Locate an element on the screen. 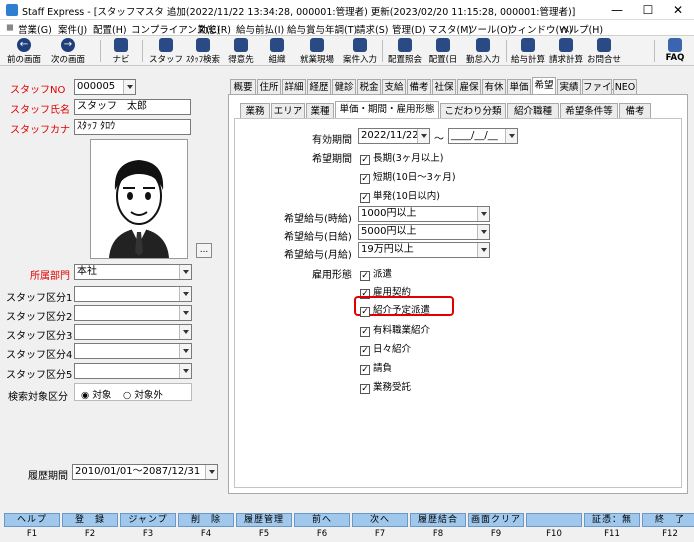 The width and height of the screenshot is (694, 542). period-to-select: ____/__/__ is located at coordinates (483, 136).